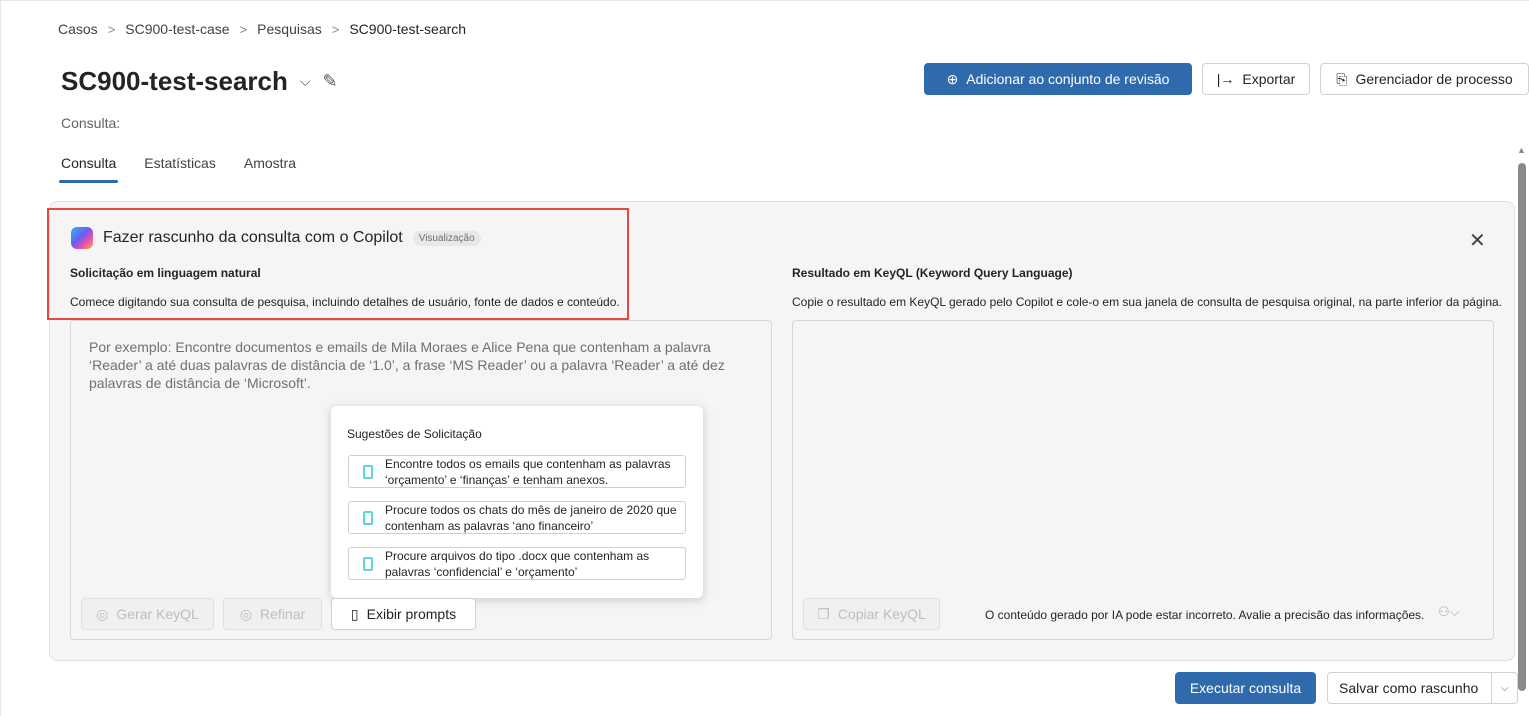 The image size is (1529, 716). I want to click on save-draft-button: Salvar como rascunho ⌵, so click(1422, 688).